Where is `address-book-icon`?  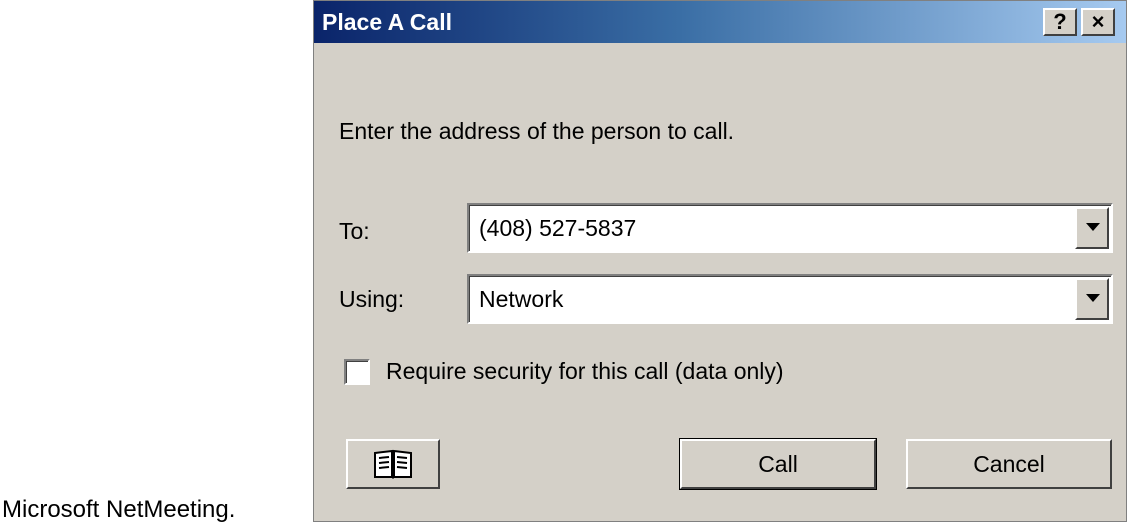 address-book-icon is located at coordinates (393, 464).